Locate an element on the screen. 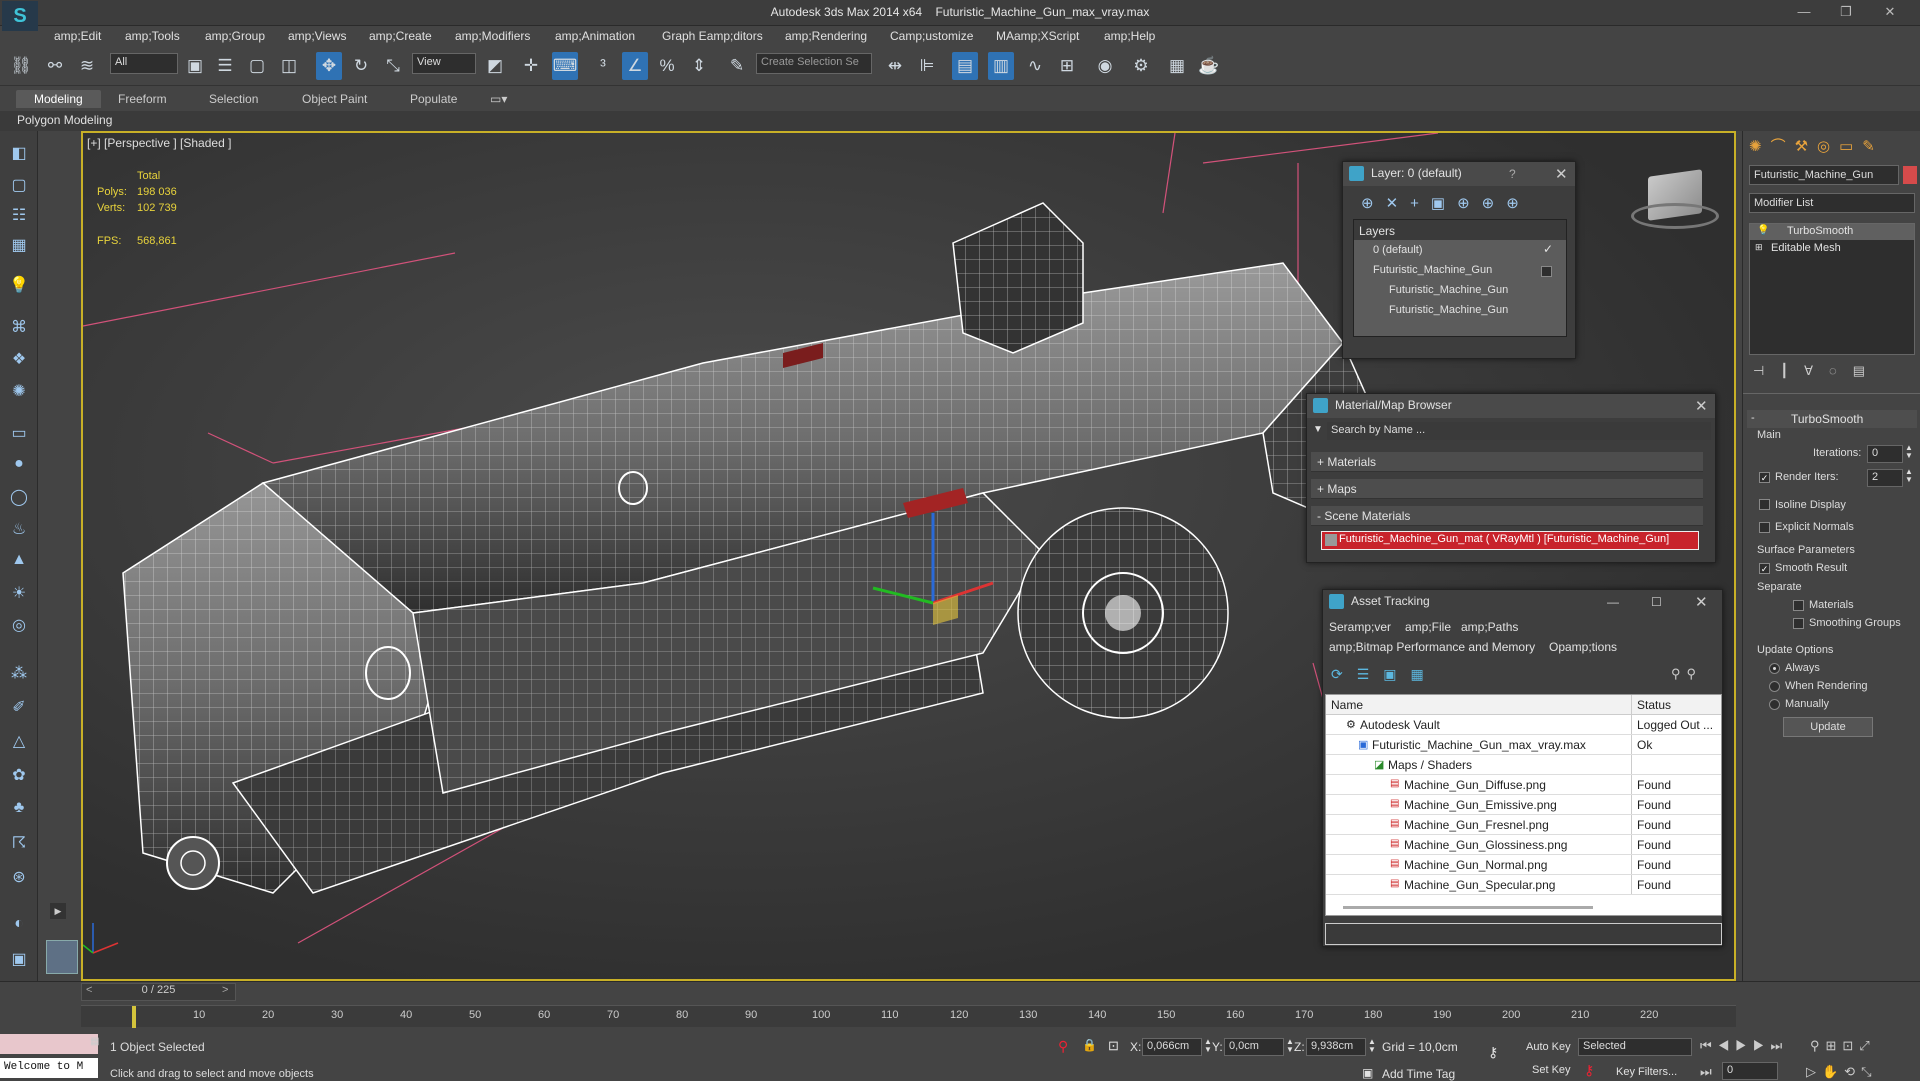  menu-group: amp;Group is located at coordinates (235, 36).